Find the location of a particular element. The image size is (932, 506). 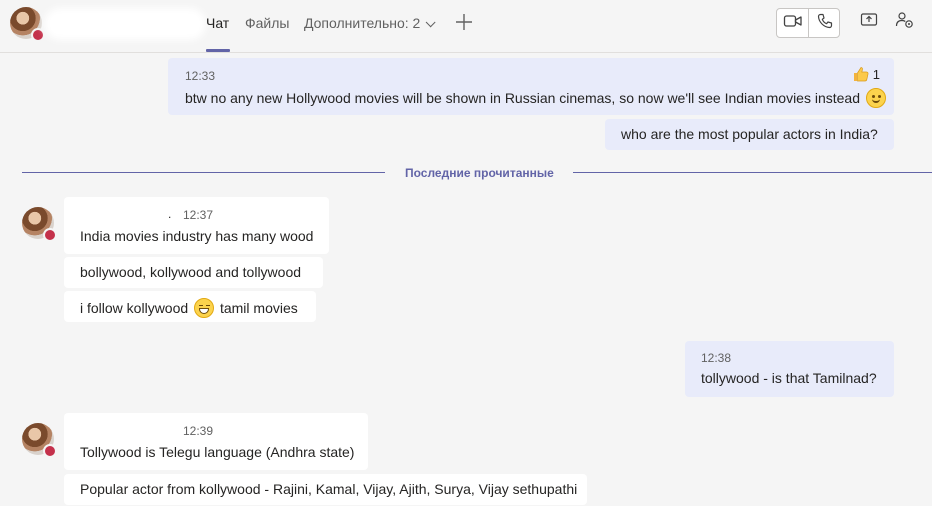

share-screen-icon is located at coordinates (869, 22).